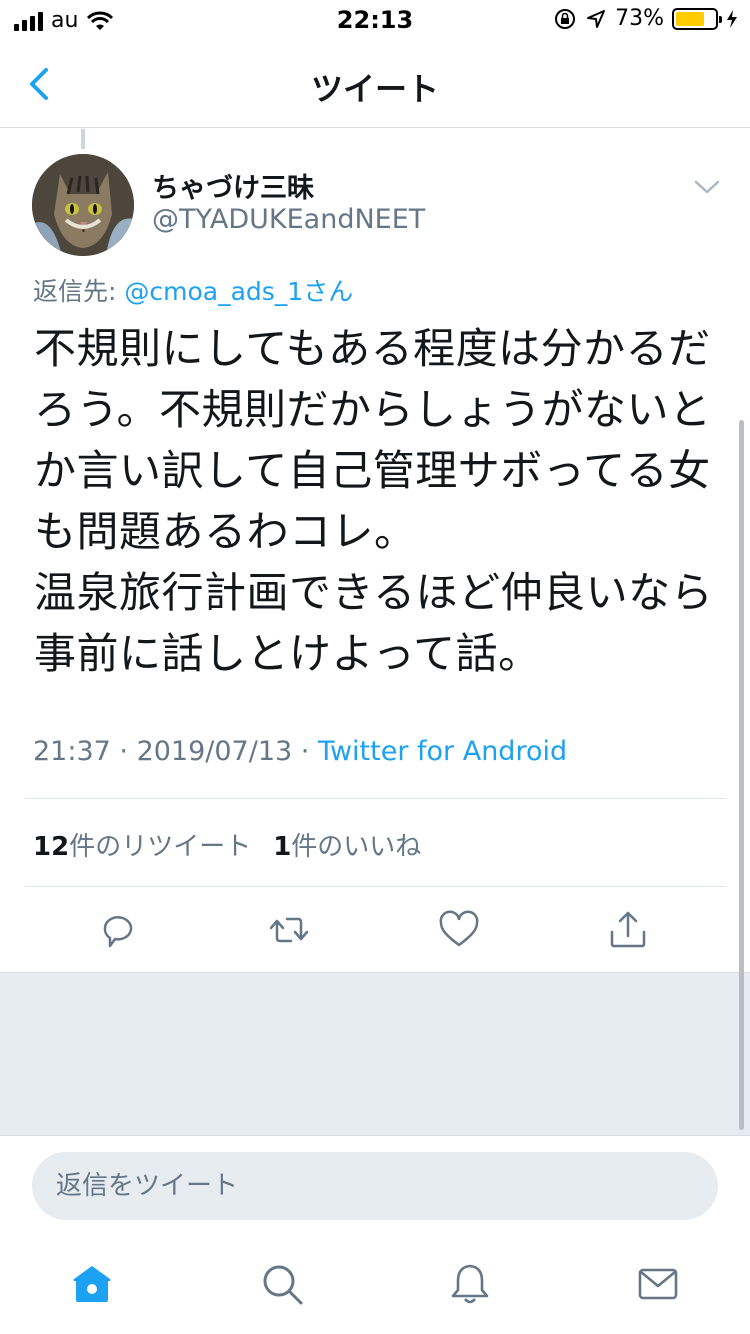 This screenshot has width=750, height=1334. I want to click on page-title: ツイート, so click(374, 89).